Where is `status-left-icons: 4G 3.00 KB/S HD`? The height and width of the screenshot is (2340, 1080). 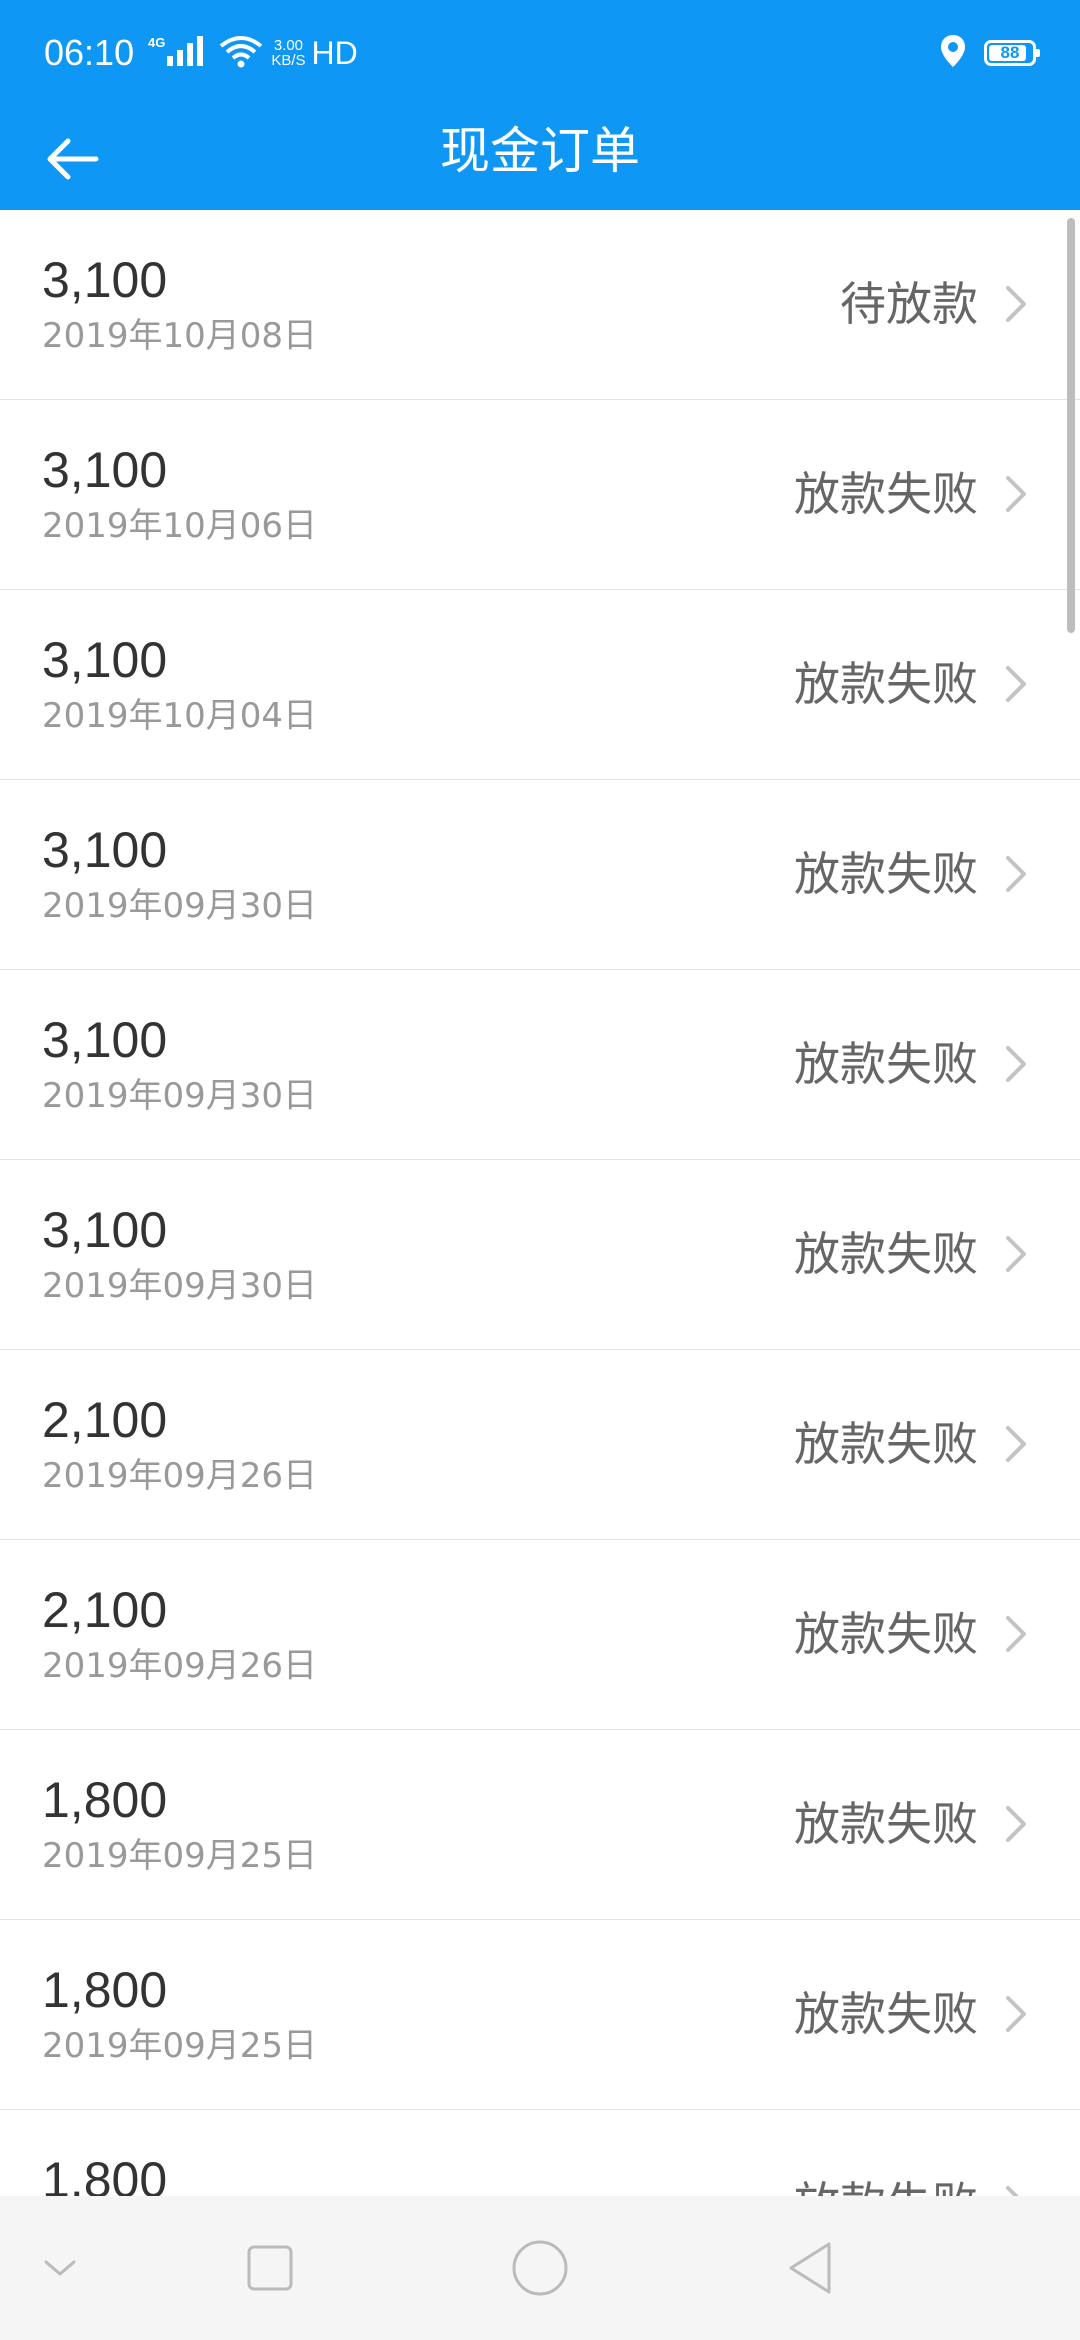
status-left-icons: 4G 3.00 KB/S HD is located at coordinates (253, 53).